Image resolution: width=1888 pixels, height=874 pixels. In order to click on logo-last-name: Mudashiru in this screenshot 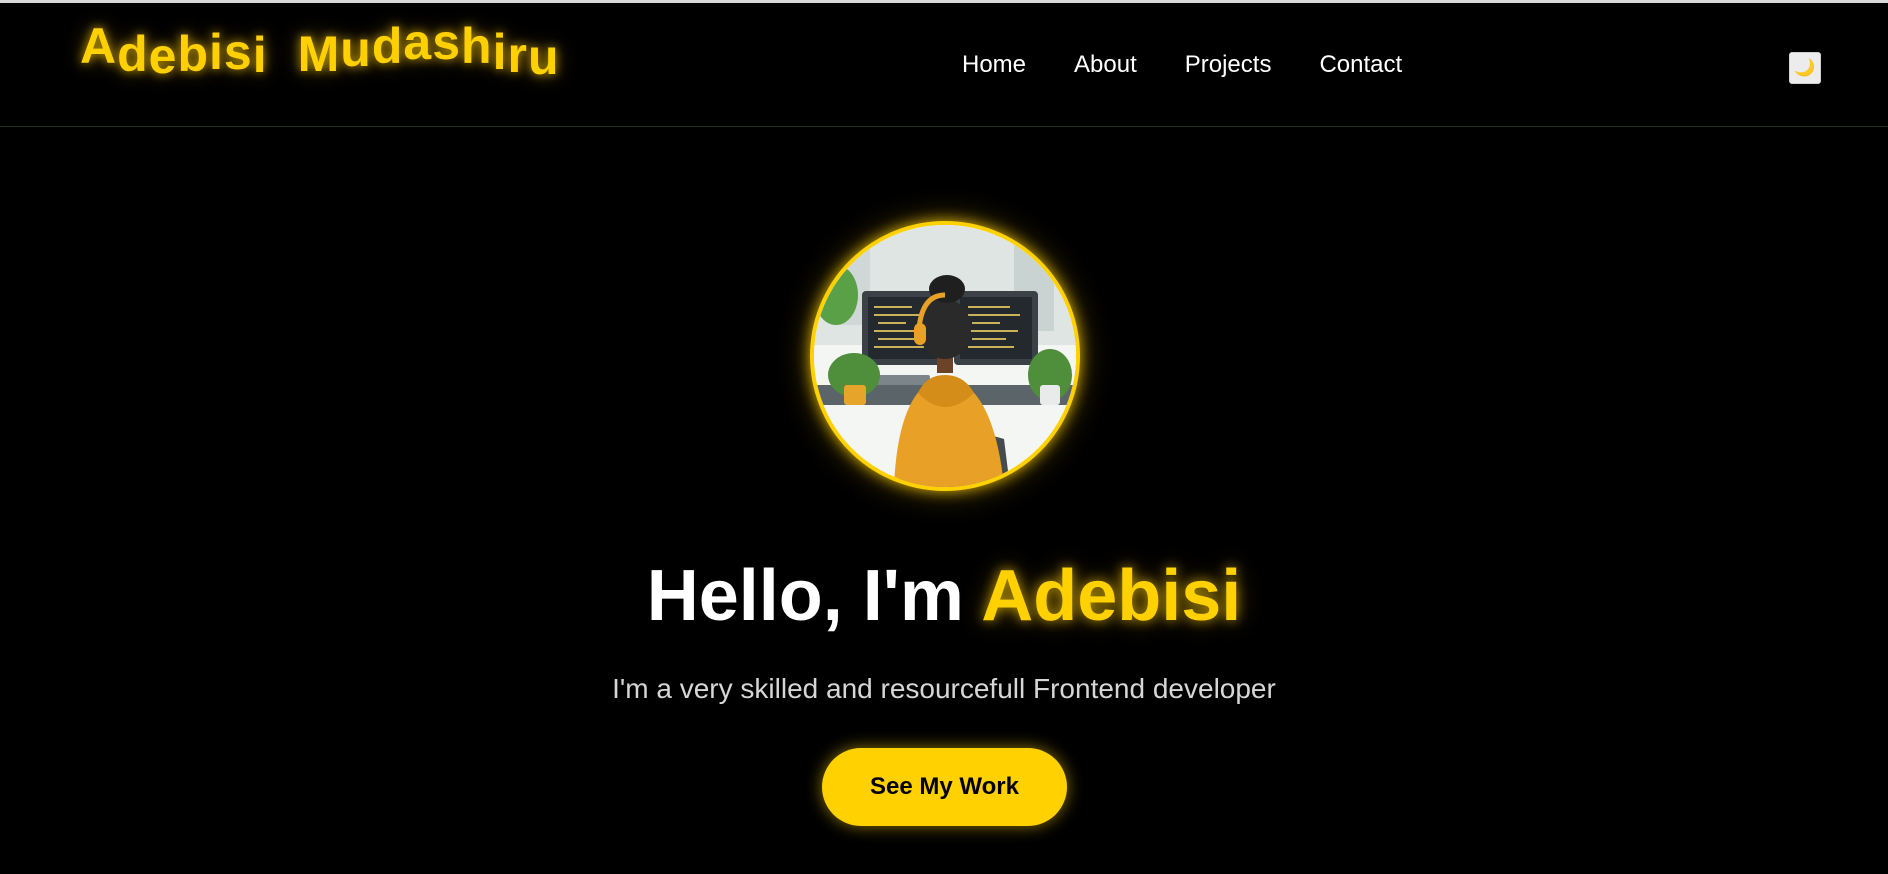, I will do `click(428, 49)`.